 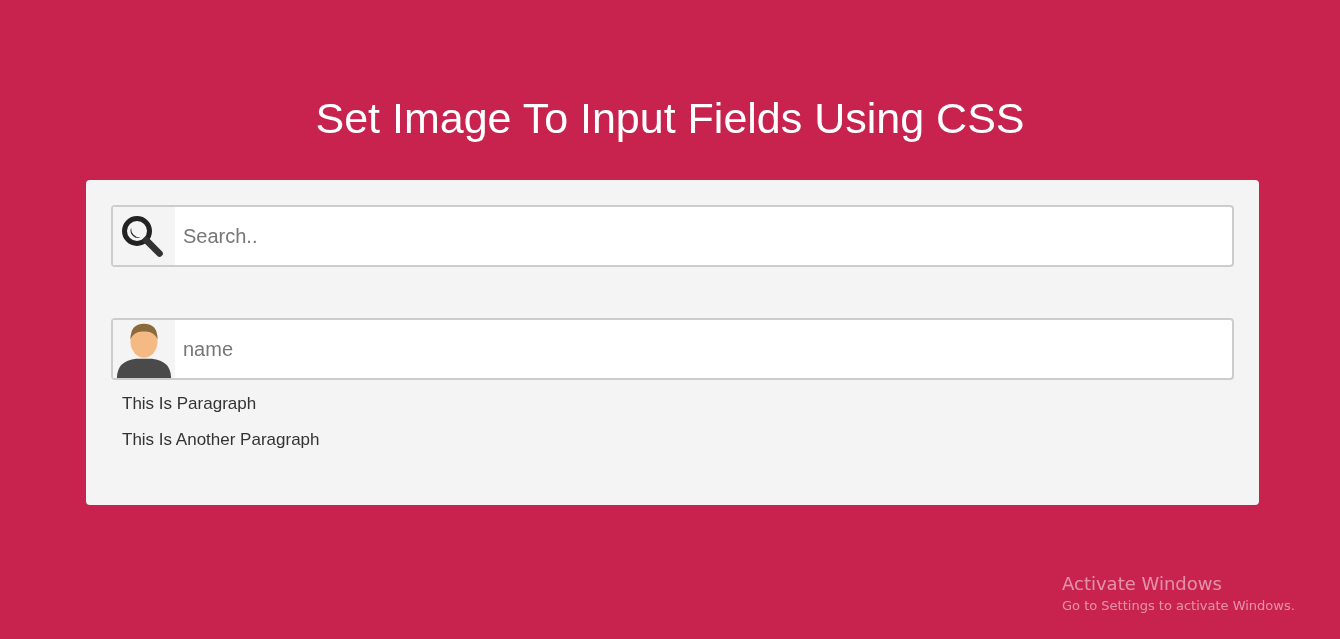 I want to click on paragraph: This Is Another Paragraph, so click(x=221, y=440).